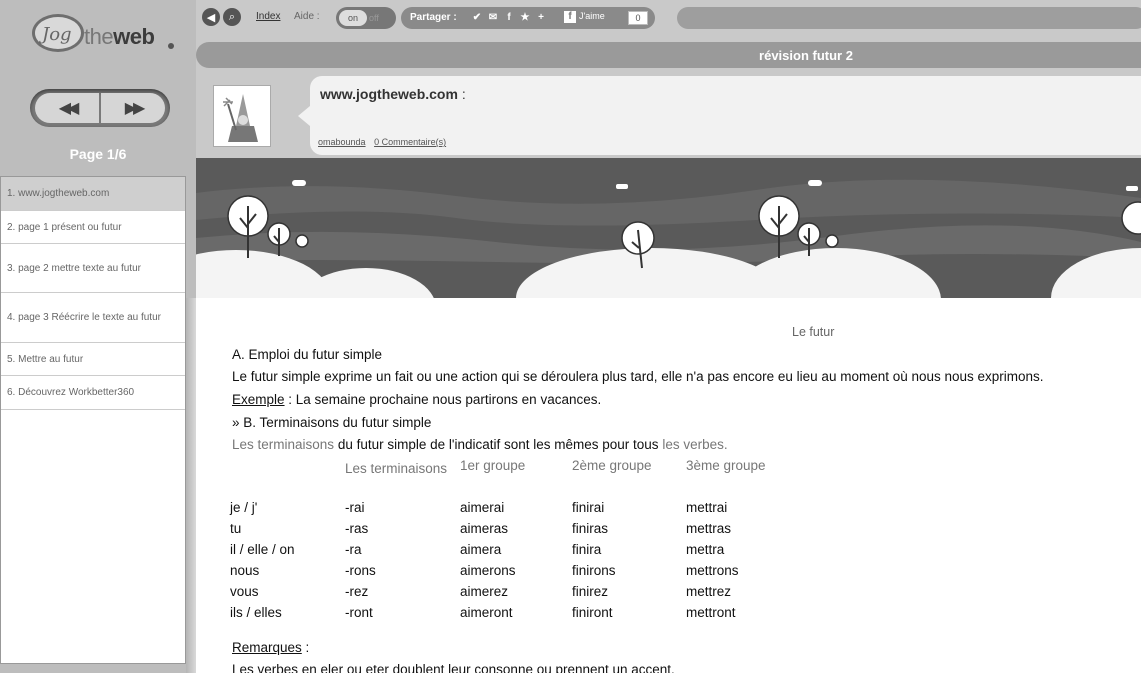  Describe the element at coordinates (245, 570) in the screenshot. I see `table-cell: nous` at that location.